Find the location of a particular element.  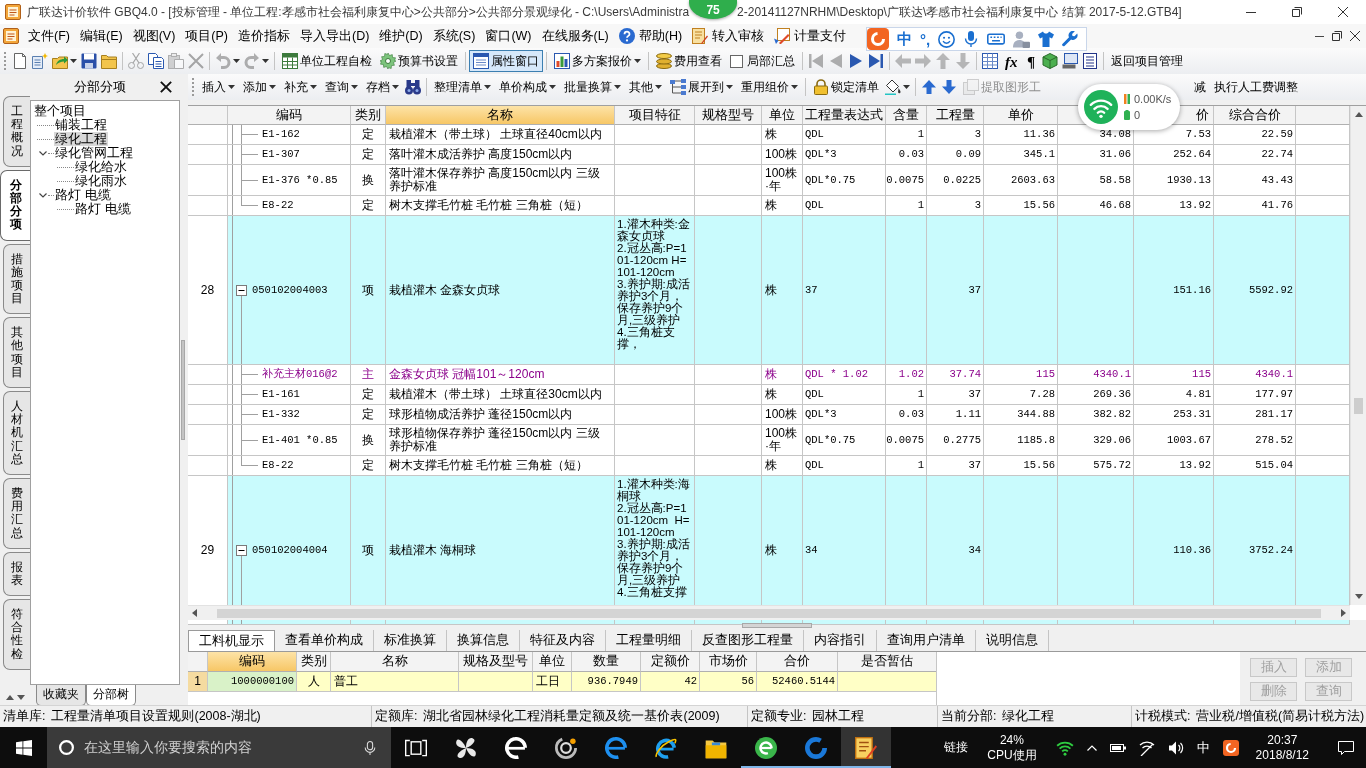

clock-time: 20:37 is located at coordinates (1282, 740).